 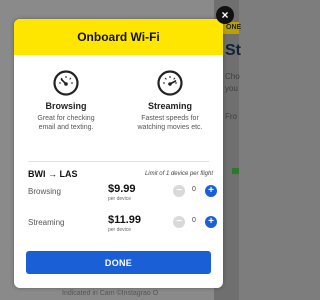 I want to click on plan-description-line: watching movies etc., so click(x=170, y=127).